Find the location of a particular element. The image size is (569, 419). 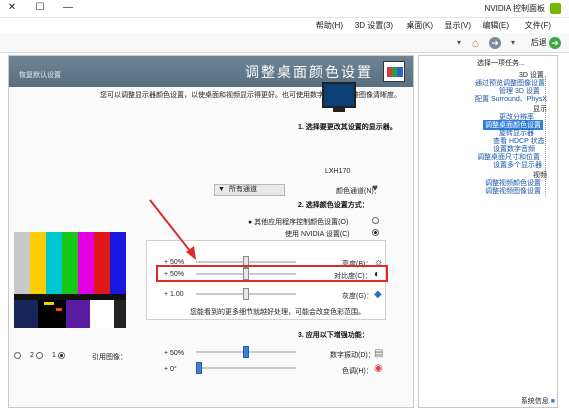

sidebar-category-display: 显示 is located at coordinates (540, 109).